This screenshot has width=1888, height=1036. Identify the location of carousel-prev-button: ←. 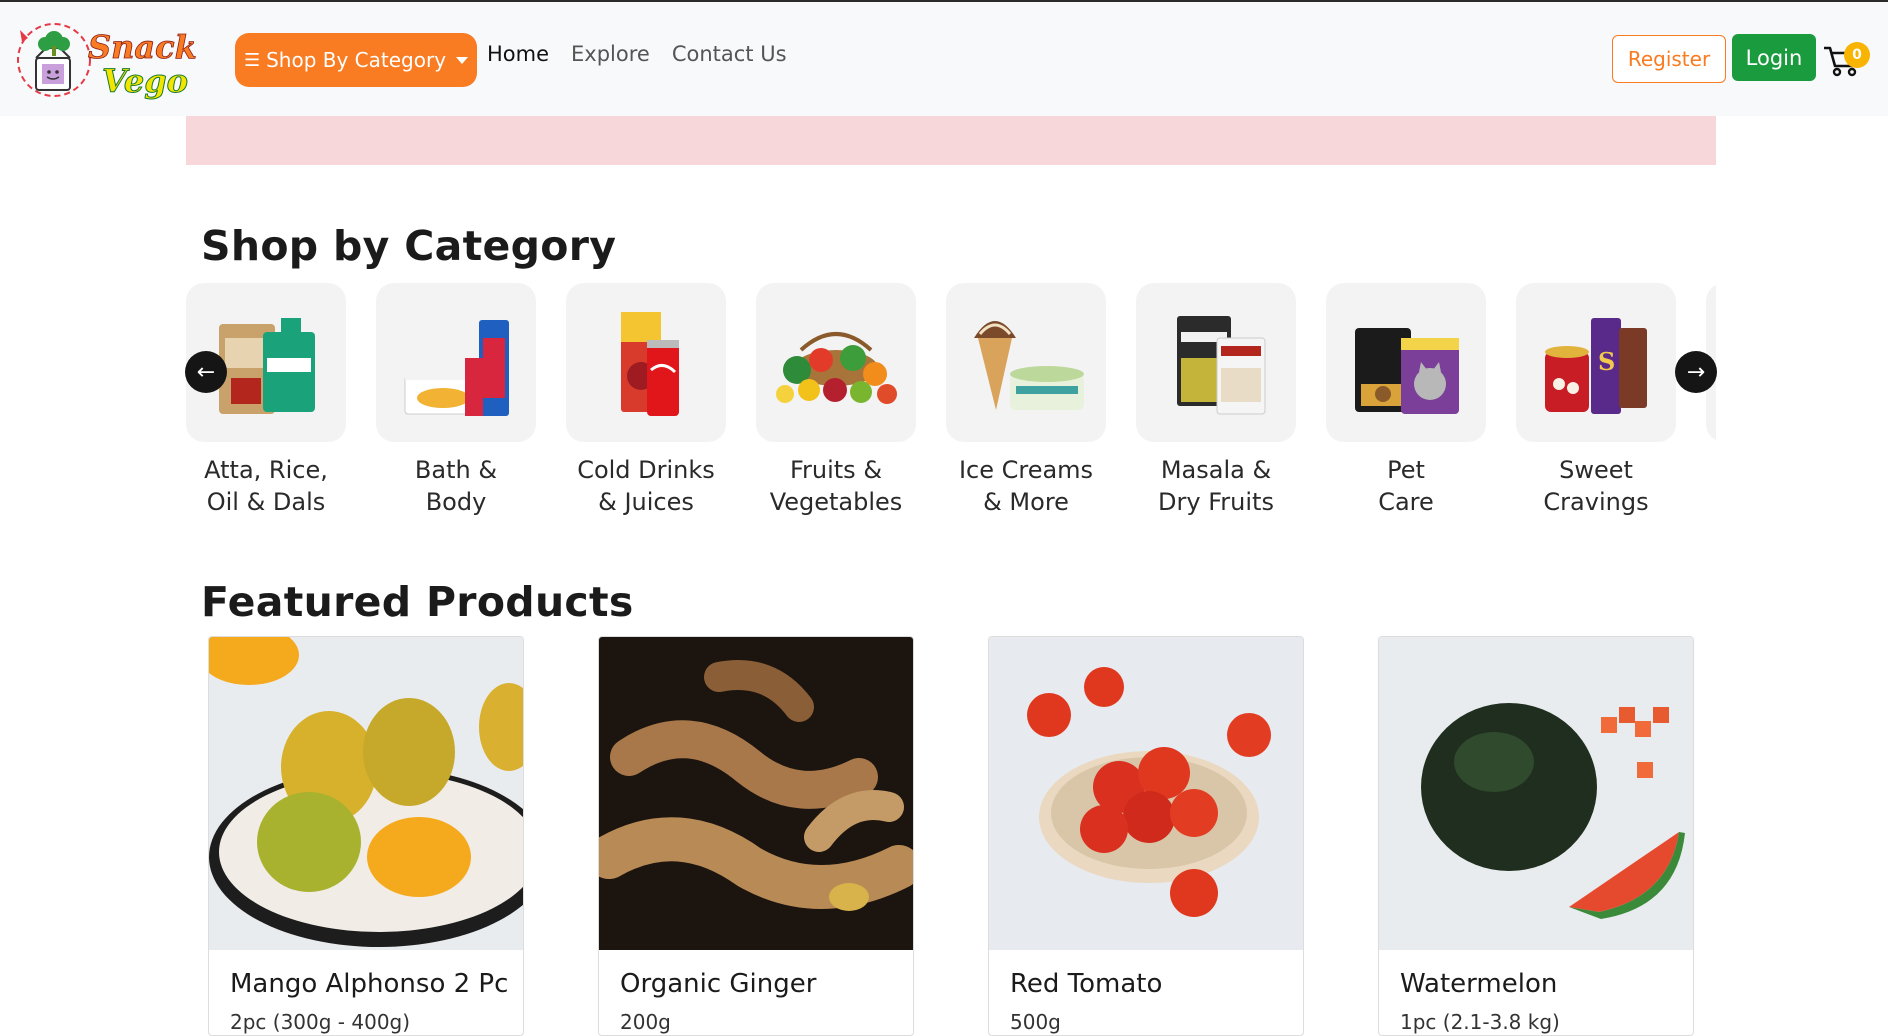
(206, 372).